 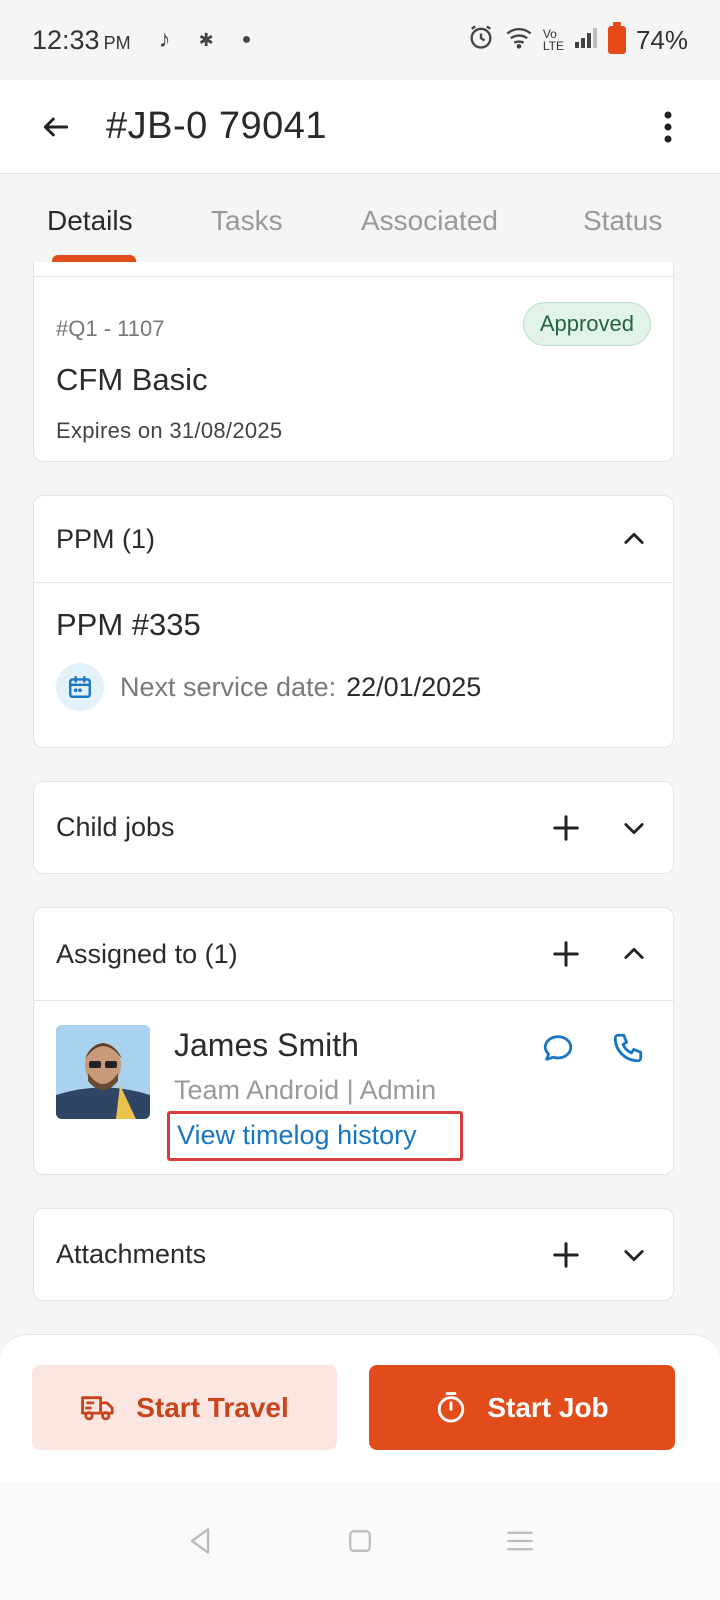 I want to click on app-bar: #JB-0 79041, so click(x=360, y=127).